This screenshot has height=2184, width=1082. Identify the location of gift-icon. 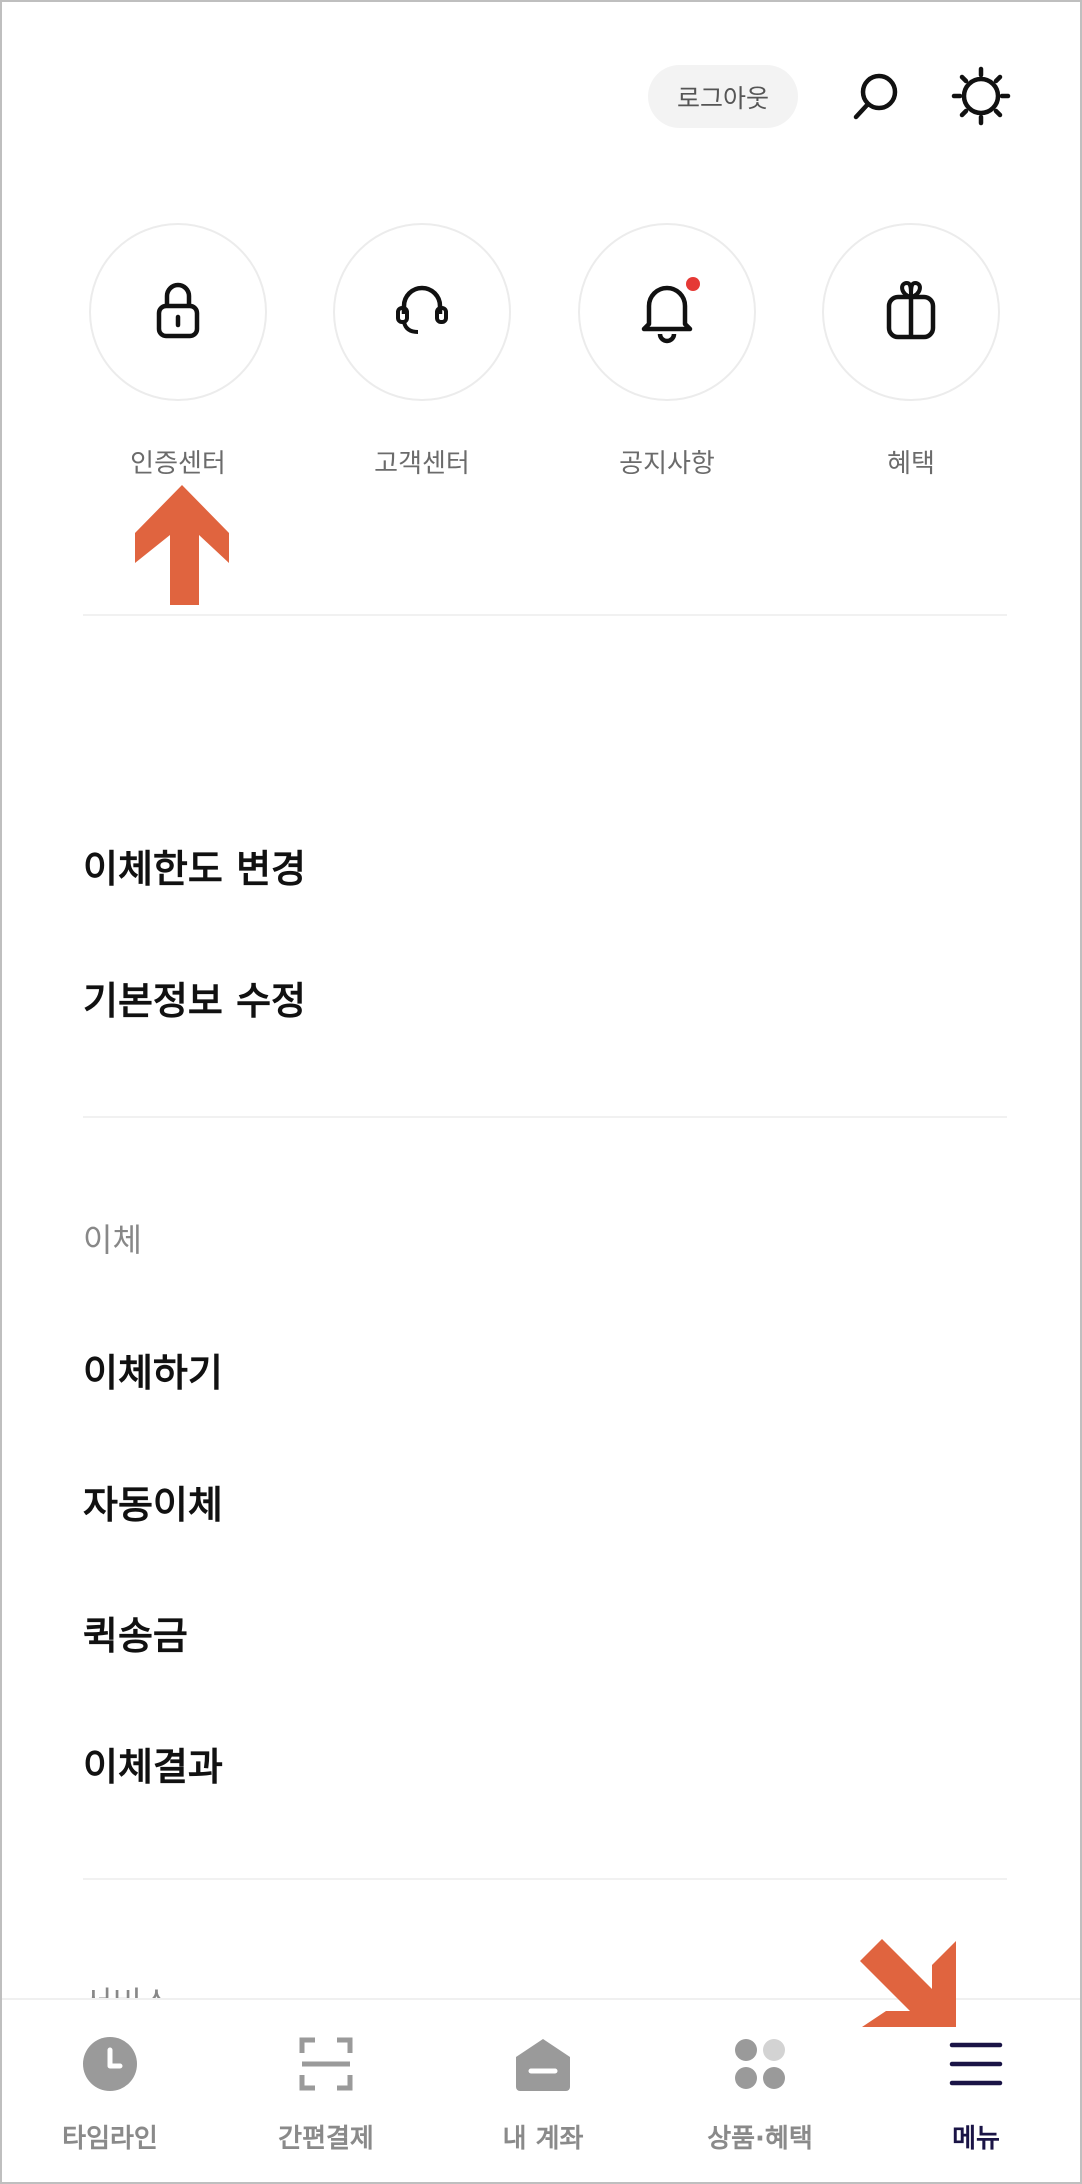
(911, 312).